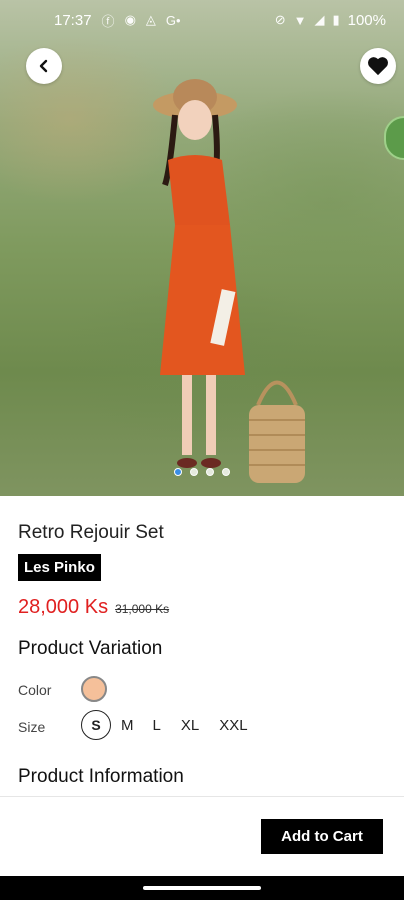 The image size is (404, 900). I want to click on floating-side-button, so click(394, 138).